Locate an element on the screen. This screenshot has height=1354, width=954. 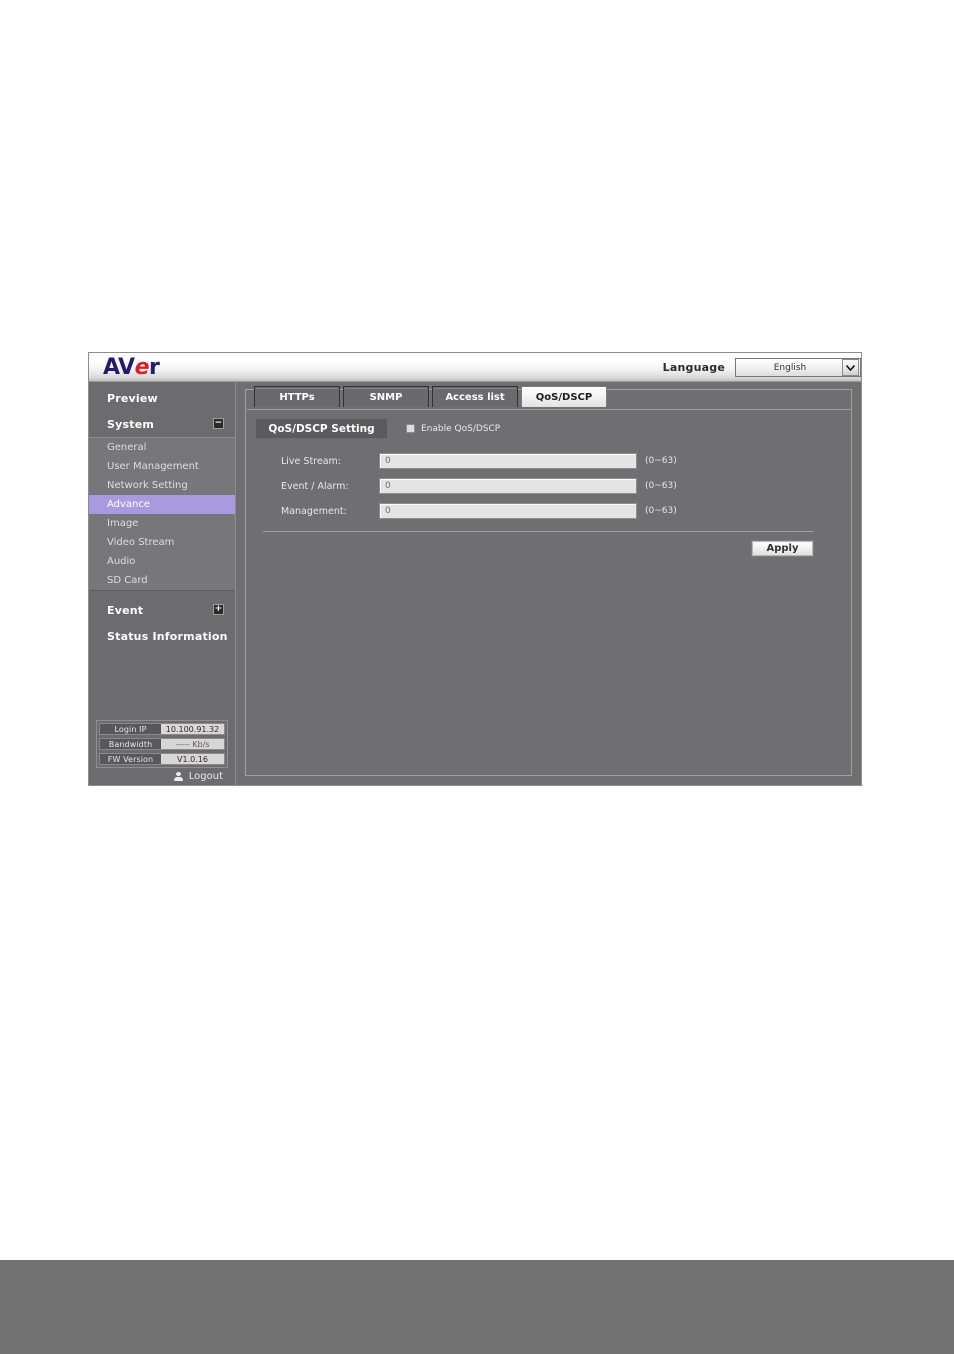
sidebar-item-video-stream: Video Stream is located at coordinates (162, 542).